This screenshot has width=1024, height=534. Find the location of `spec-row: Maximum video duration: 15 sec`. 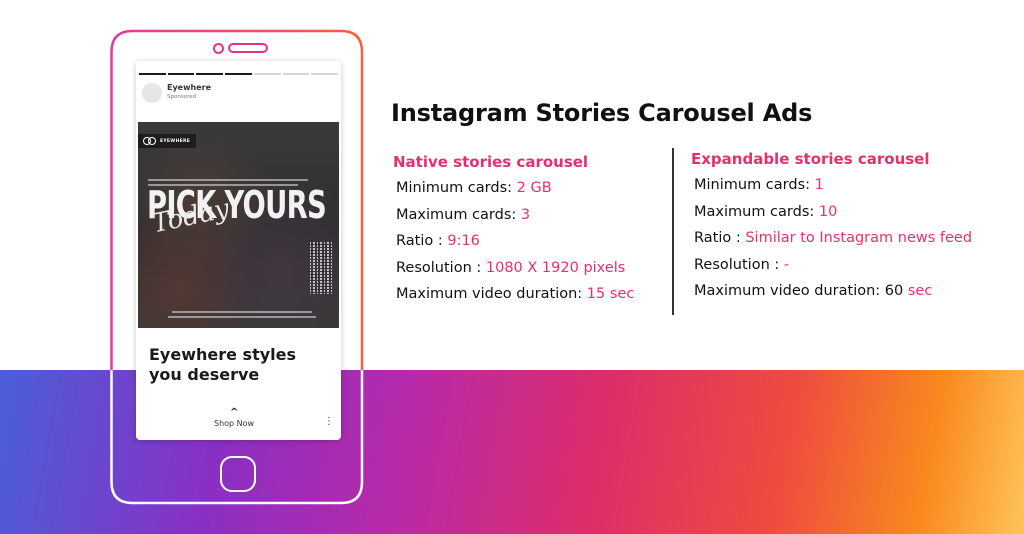

spec-row: Maximum video duration: 15 sec is located at coordinates (515, 297).